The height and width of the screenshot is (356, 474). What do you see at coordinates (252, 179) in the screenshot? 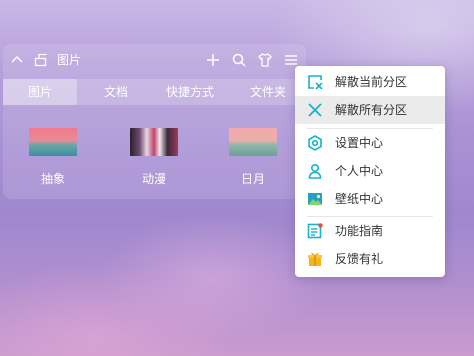
I see `file-label: 日月` at bounding box center [252, 179].